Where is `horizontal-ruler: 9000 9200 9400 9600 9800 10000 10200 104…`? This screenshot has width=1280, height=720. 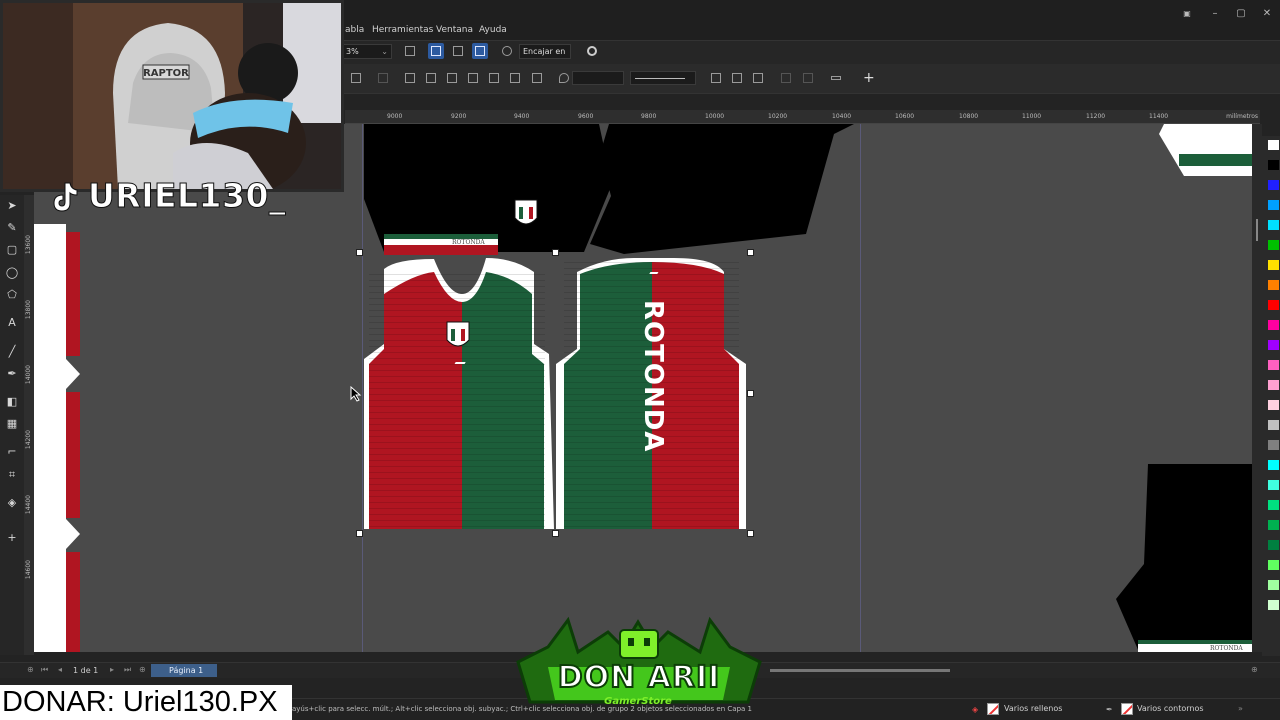 horizontal-ruler: 9000 9200 9400 9600 9800 10000 10200 104… is located at coordinates (802, 117).